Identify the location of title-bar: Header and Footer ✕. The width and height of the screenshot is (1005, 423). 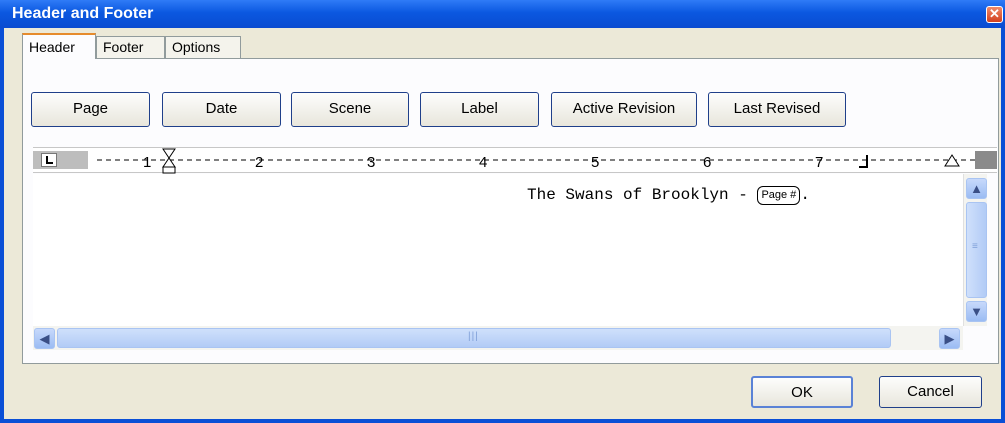
(502, 14).